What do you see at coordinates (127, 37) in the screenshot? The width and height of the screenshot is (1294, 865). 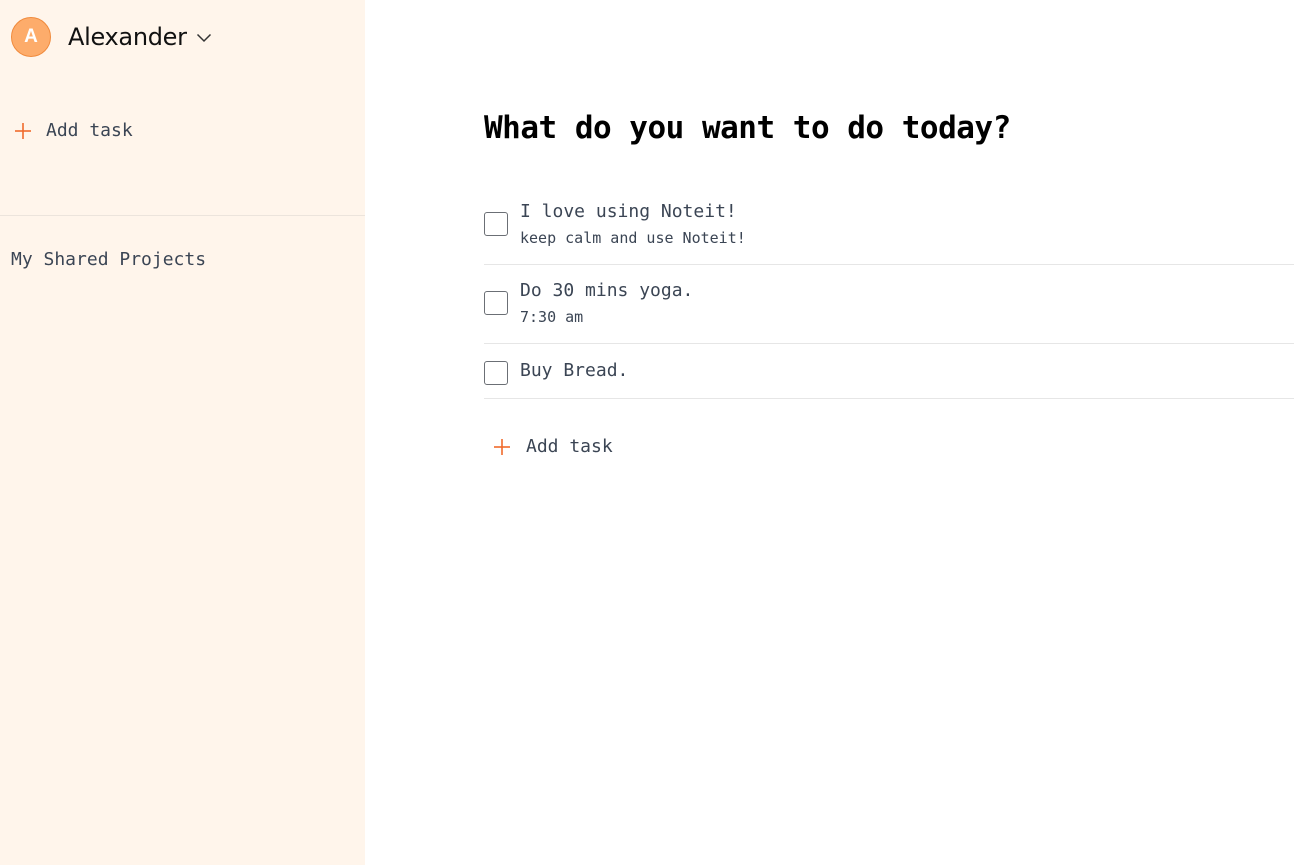 I see `user-name: Alexander` at bounding box center [127, 37].